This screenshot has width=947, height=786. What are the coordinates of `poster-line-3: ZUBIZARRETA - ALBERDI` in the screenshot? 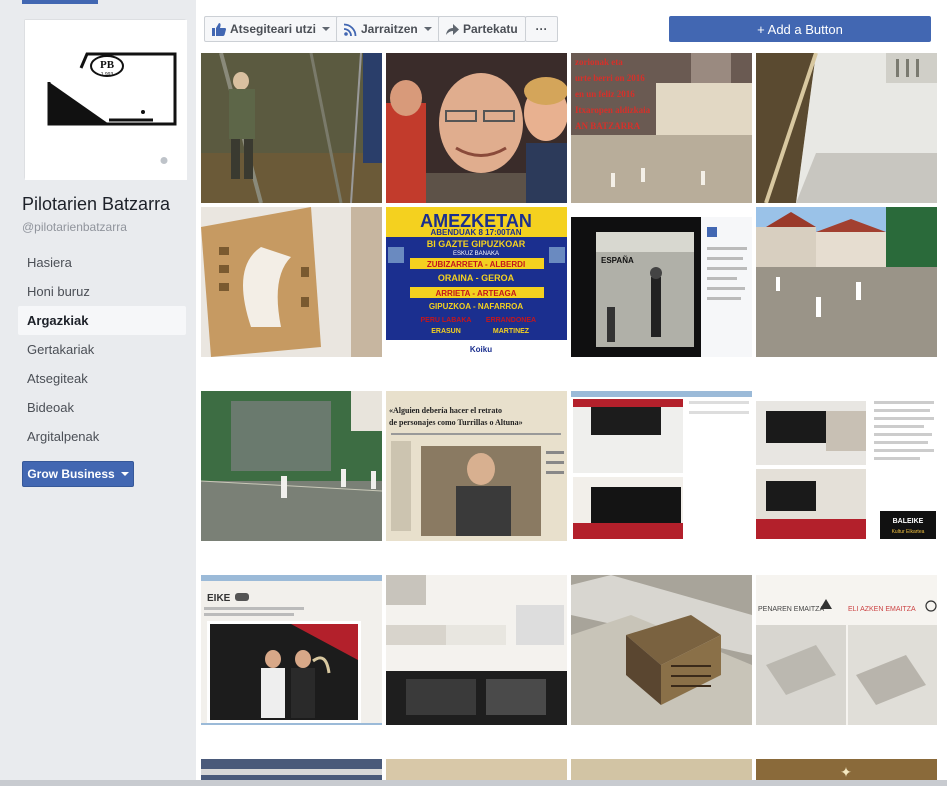 It's located at (476, 264).